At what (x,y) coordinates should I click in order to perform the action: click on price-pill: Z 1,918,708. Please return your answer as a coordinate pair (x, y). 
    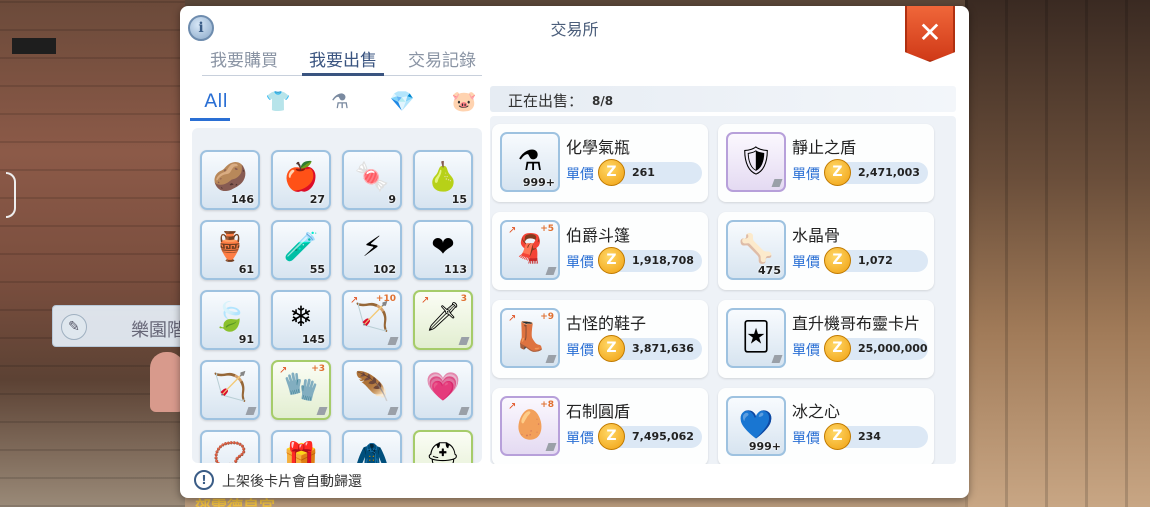
    Looking at the image, I should click on (650, 260).